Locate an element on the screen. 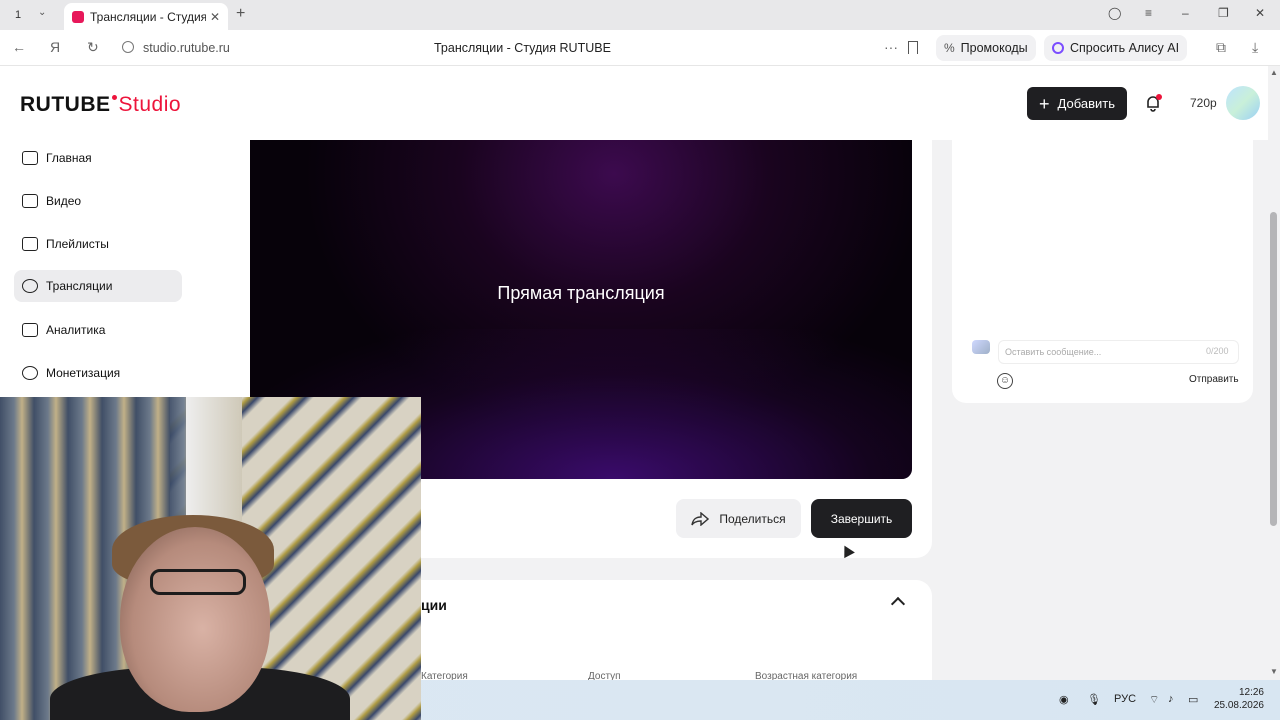  rutube-favicon-icon is located at coordinates (78, 16).